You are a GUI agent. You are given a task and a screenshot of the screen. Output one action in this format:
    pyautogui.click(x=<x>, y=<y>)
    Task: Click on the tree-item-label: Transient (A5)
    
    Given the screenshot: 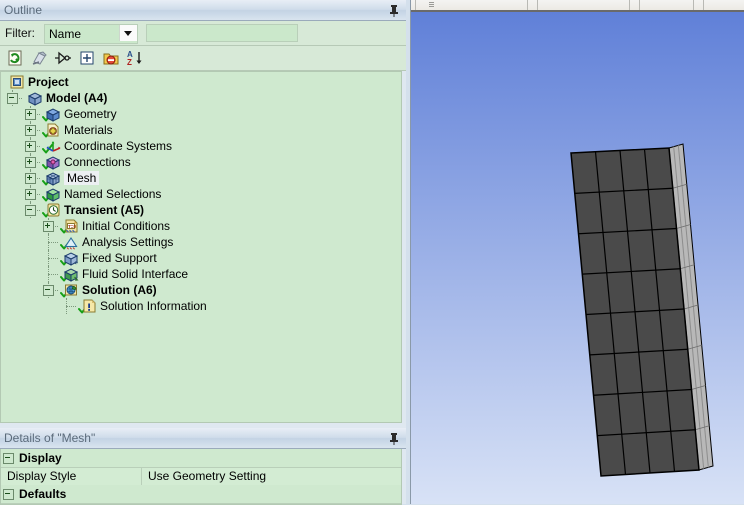 What is the action you would take?
    pyautogui.click(x=104, y=210)
    